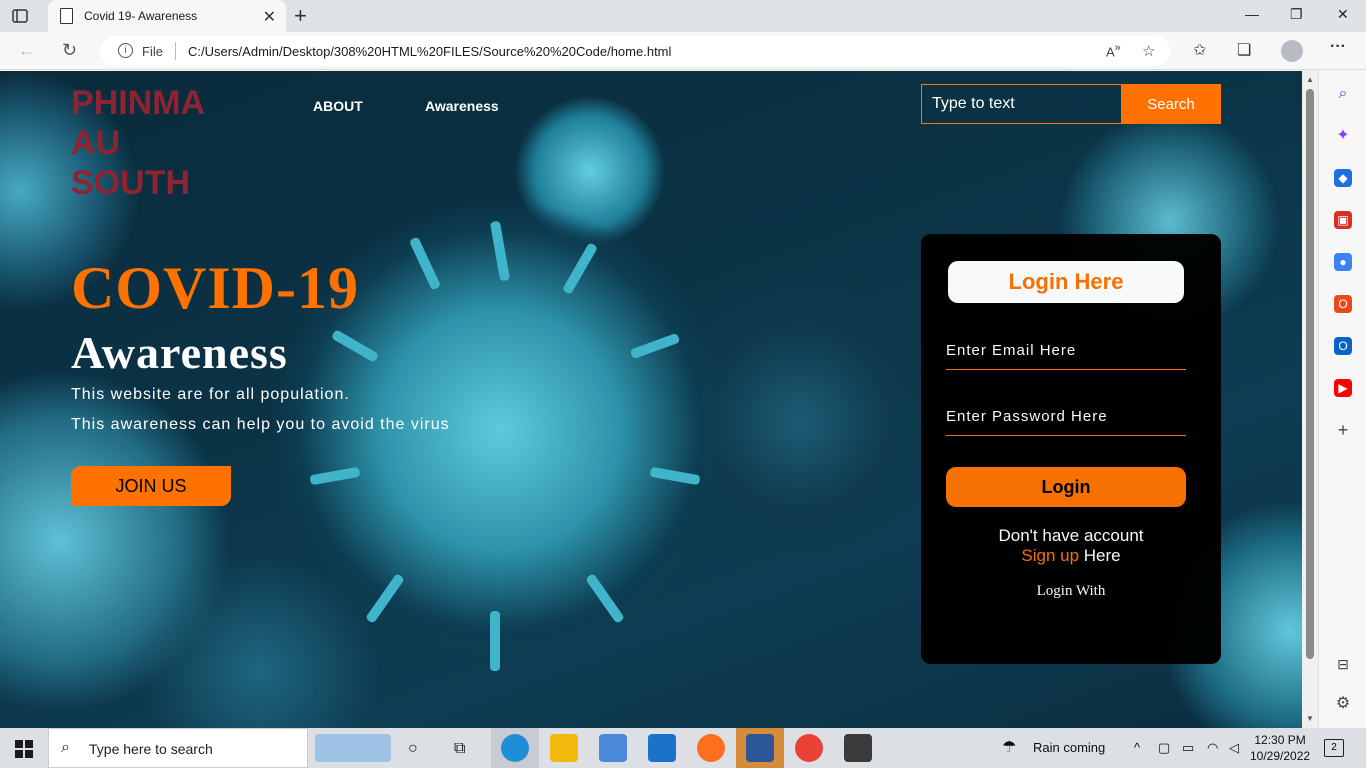  Describe the element at coordinates (413, 749) in the screenshot. I see `cortana-icon: ○` at that location.